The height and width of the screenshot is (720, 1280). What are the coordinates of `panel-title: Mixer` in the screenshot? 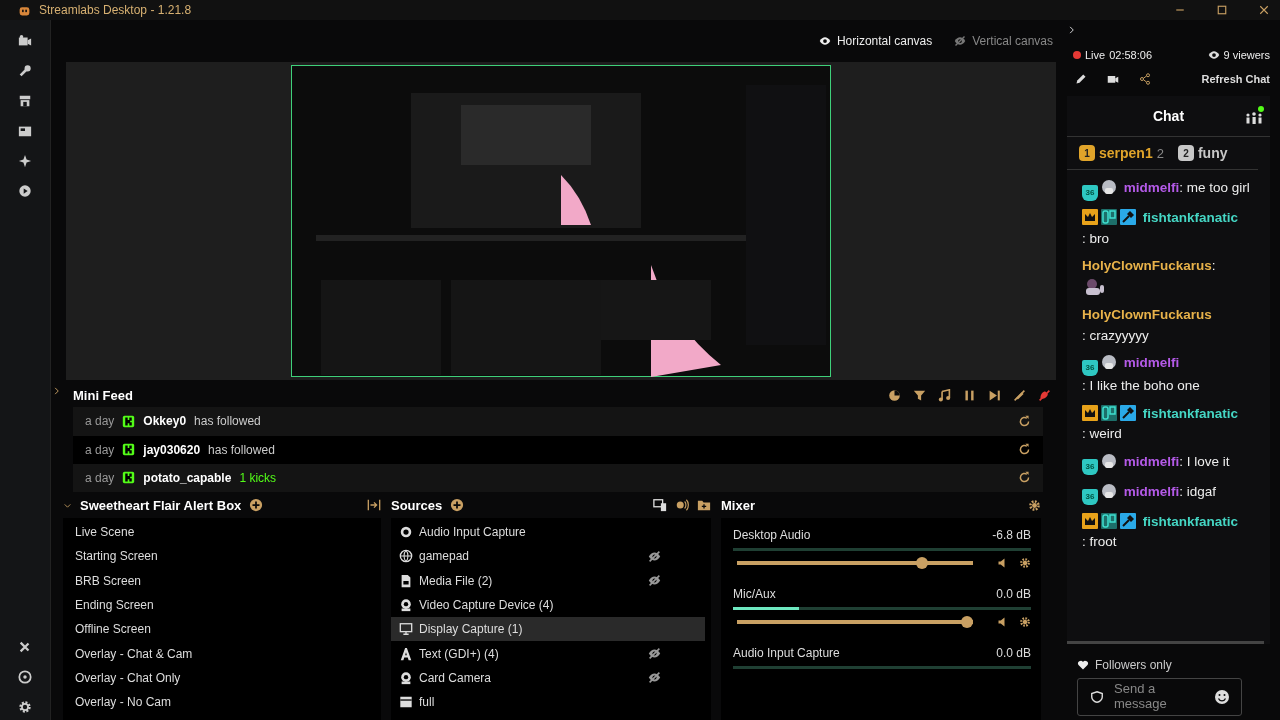 It's located at (738, 505).